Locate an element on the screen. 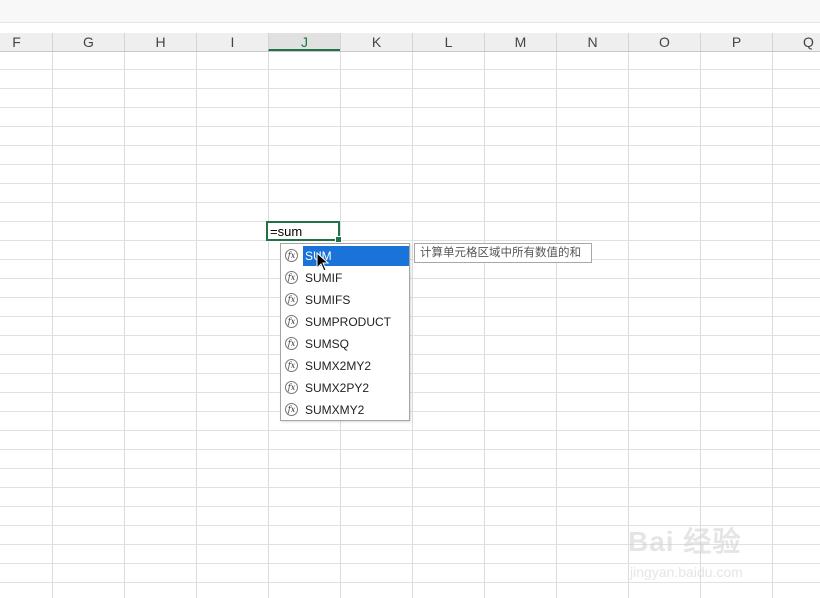 Image resolution: width=820 pixels, height=598 pixels. autocomplete-item: fx SUMIFS is located at coordinates (346, 300).